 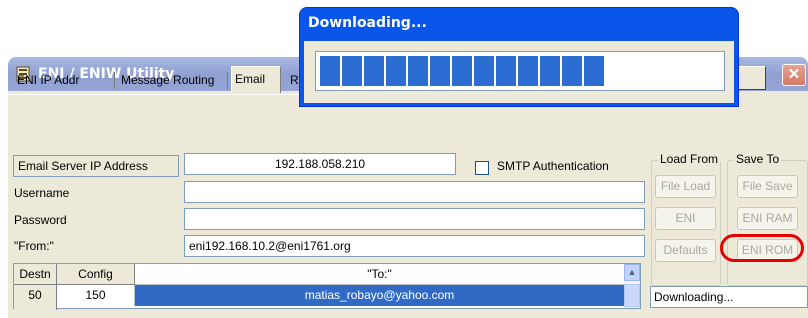 I want to click on column-header-config: Config, so click(x=96, y=274).